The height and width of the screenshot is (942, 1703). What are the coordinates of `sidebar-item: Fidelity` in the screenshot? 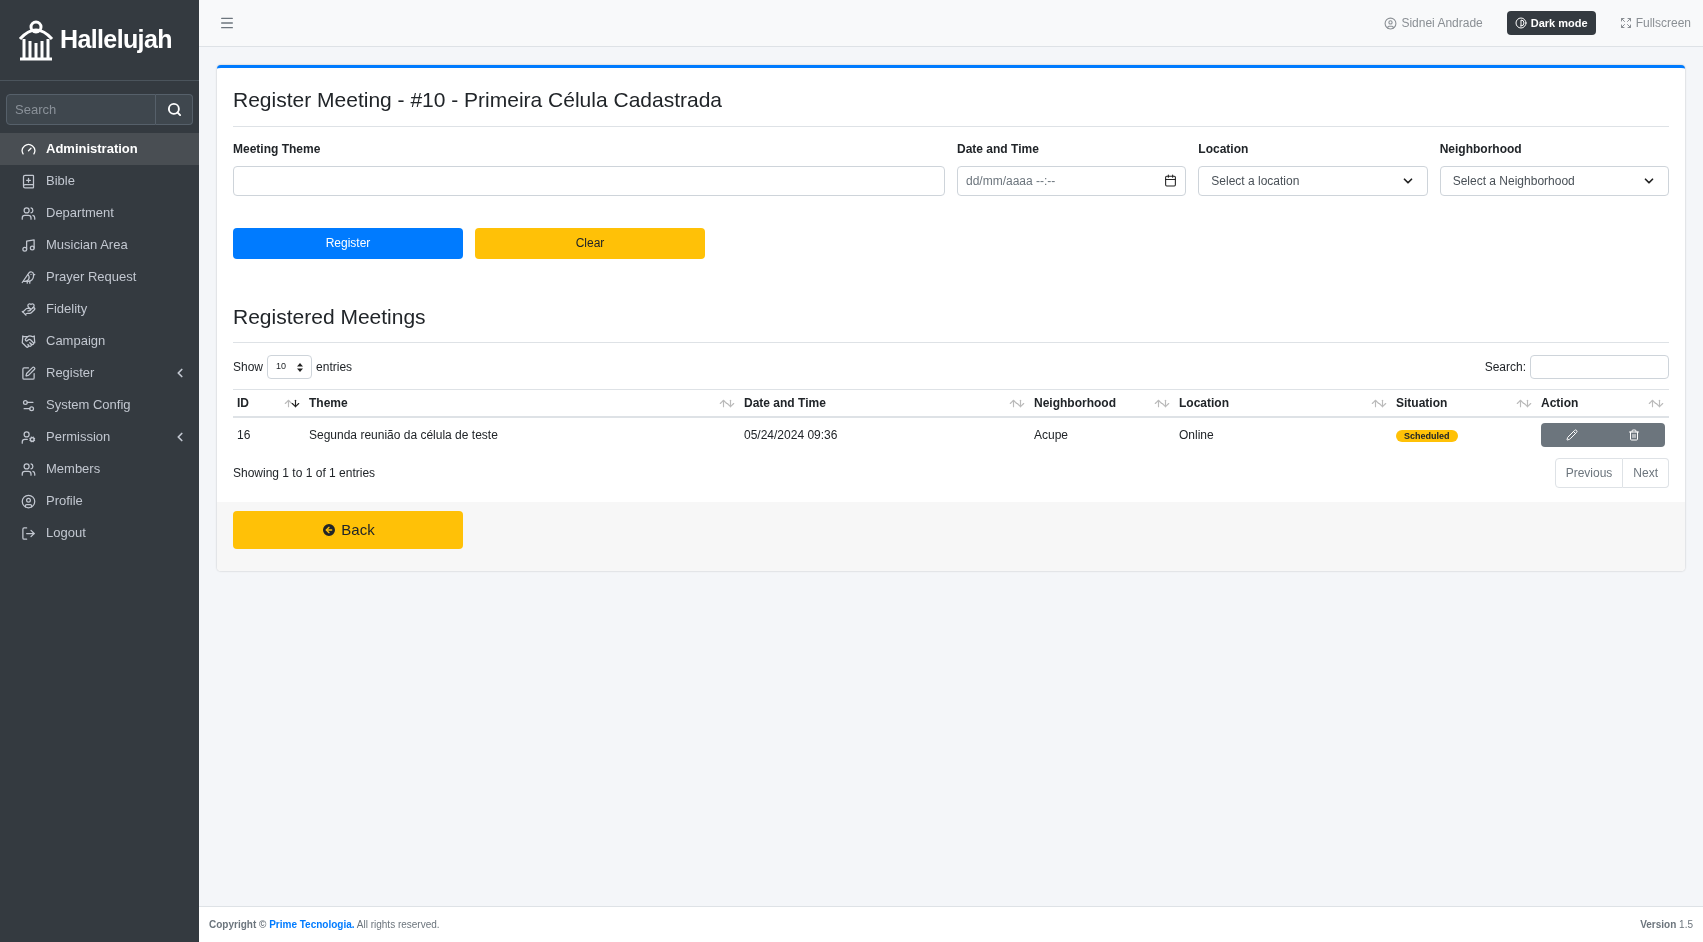 It's located at (99, 309).